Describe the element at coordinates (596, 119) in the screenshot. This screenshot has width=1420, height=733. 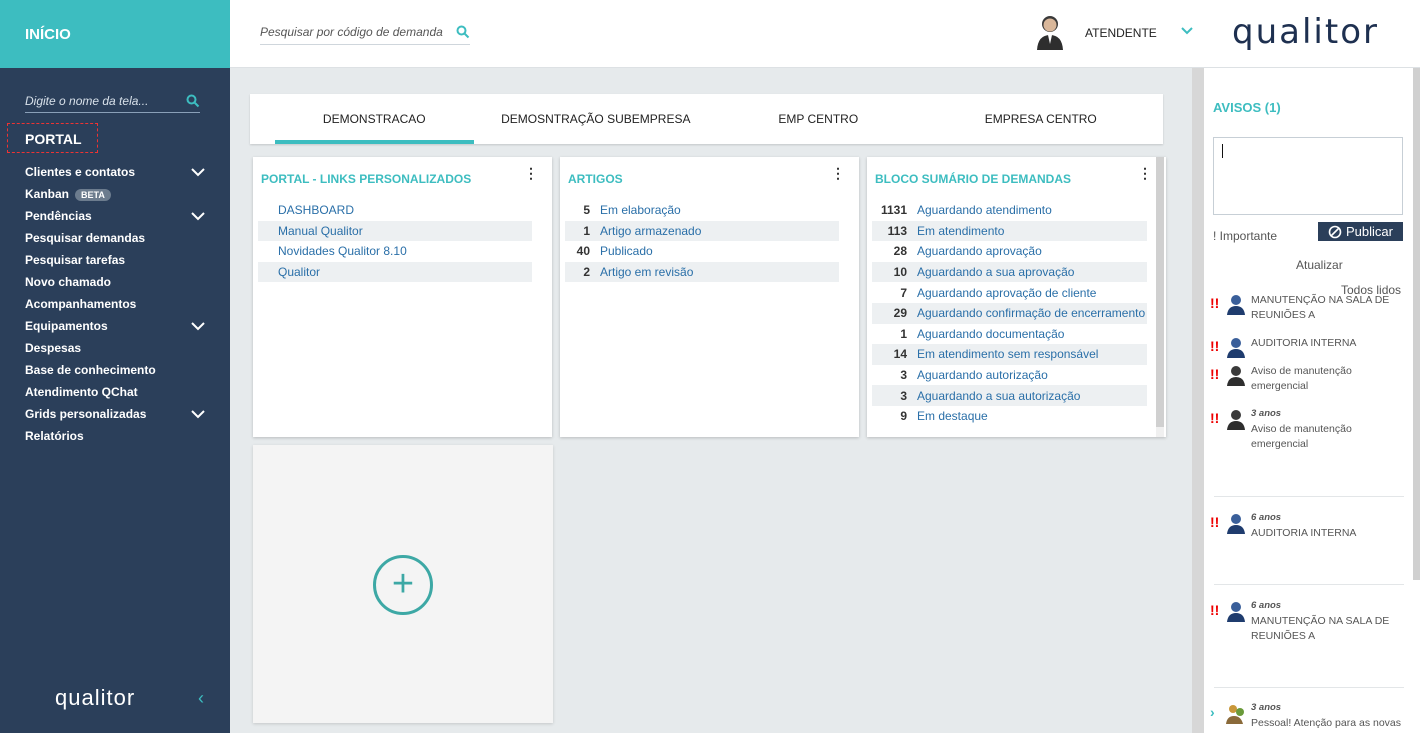
I see `tab-demonstracao-subempresa: DEMOSNTRAÇÃO SUBEMPRESA` at that location.